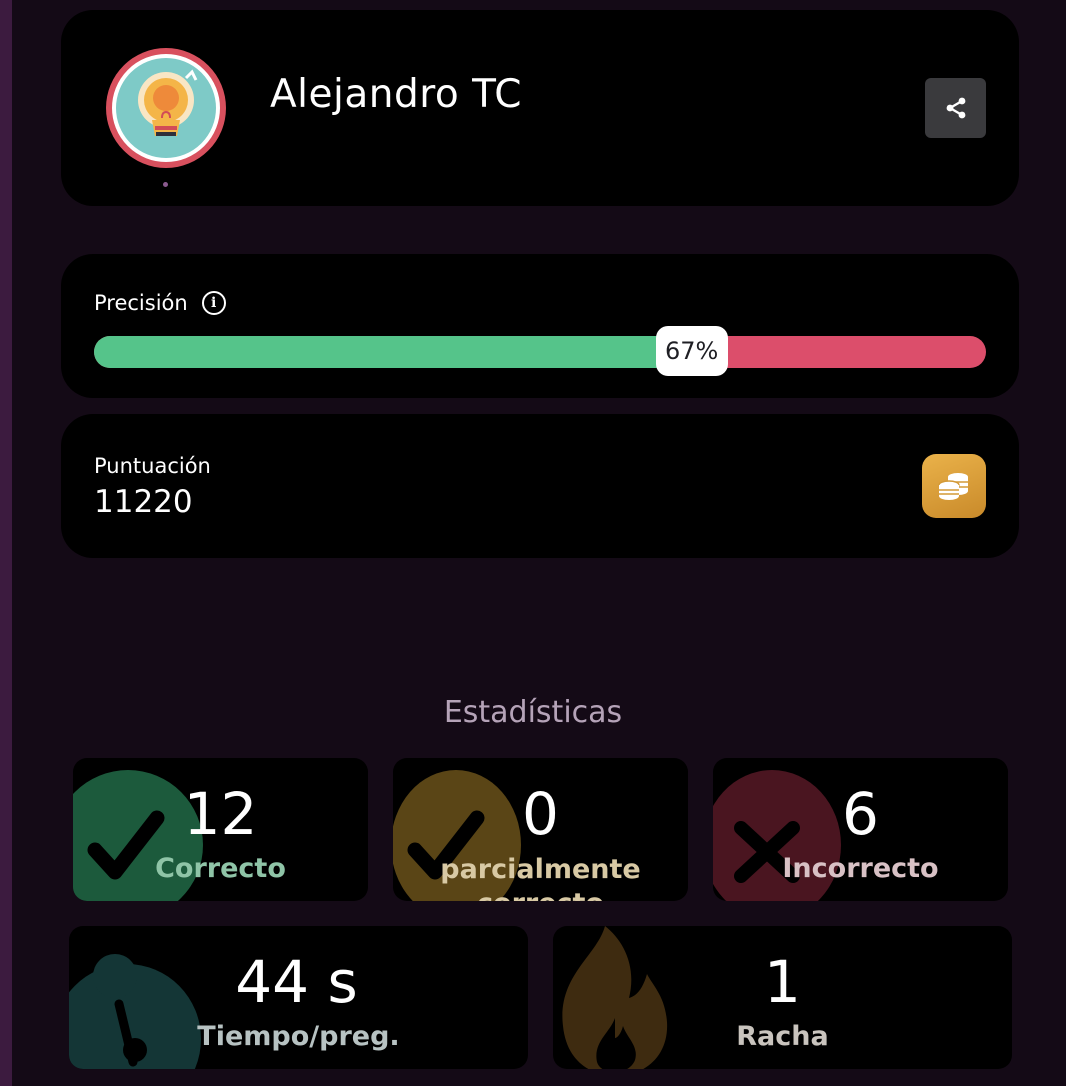 Image resolution: width=1066 pixels, height=1086 pixels. What do you see at coordinates (6, 543) in the screenshot?
I see `left-edge-strip` at bounding box center [6, 543].